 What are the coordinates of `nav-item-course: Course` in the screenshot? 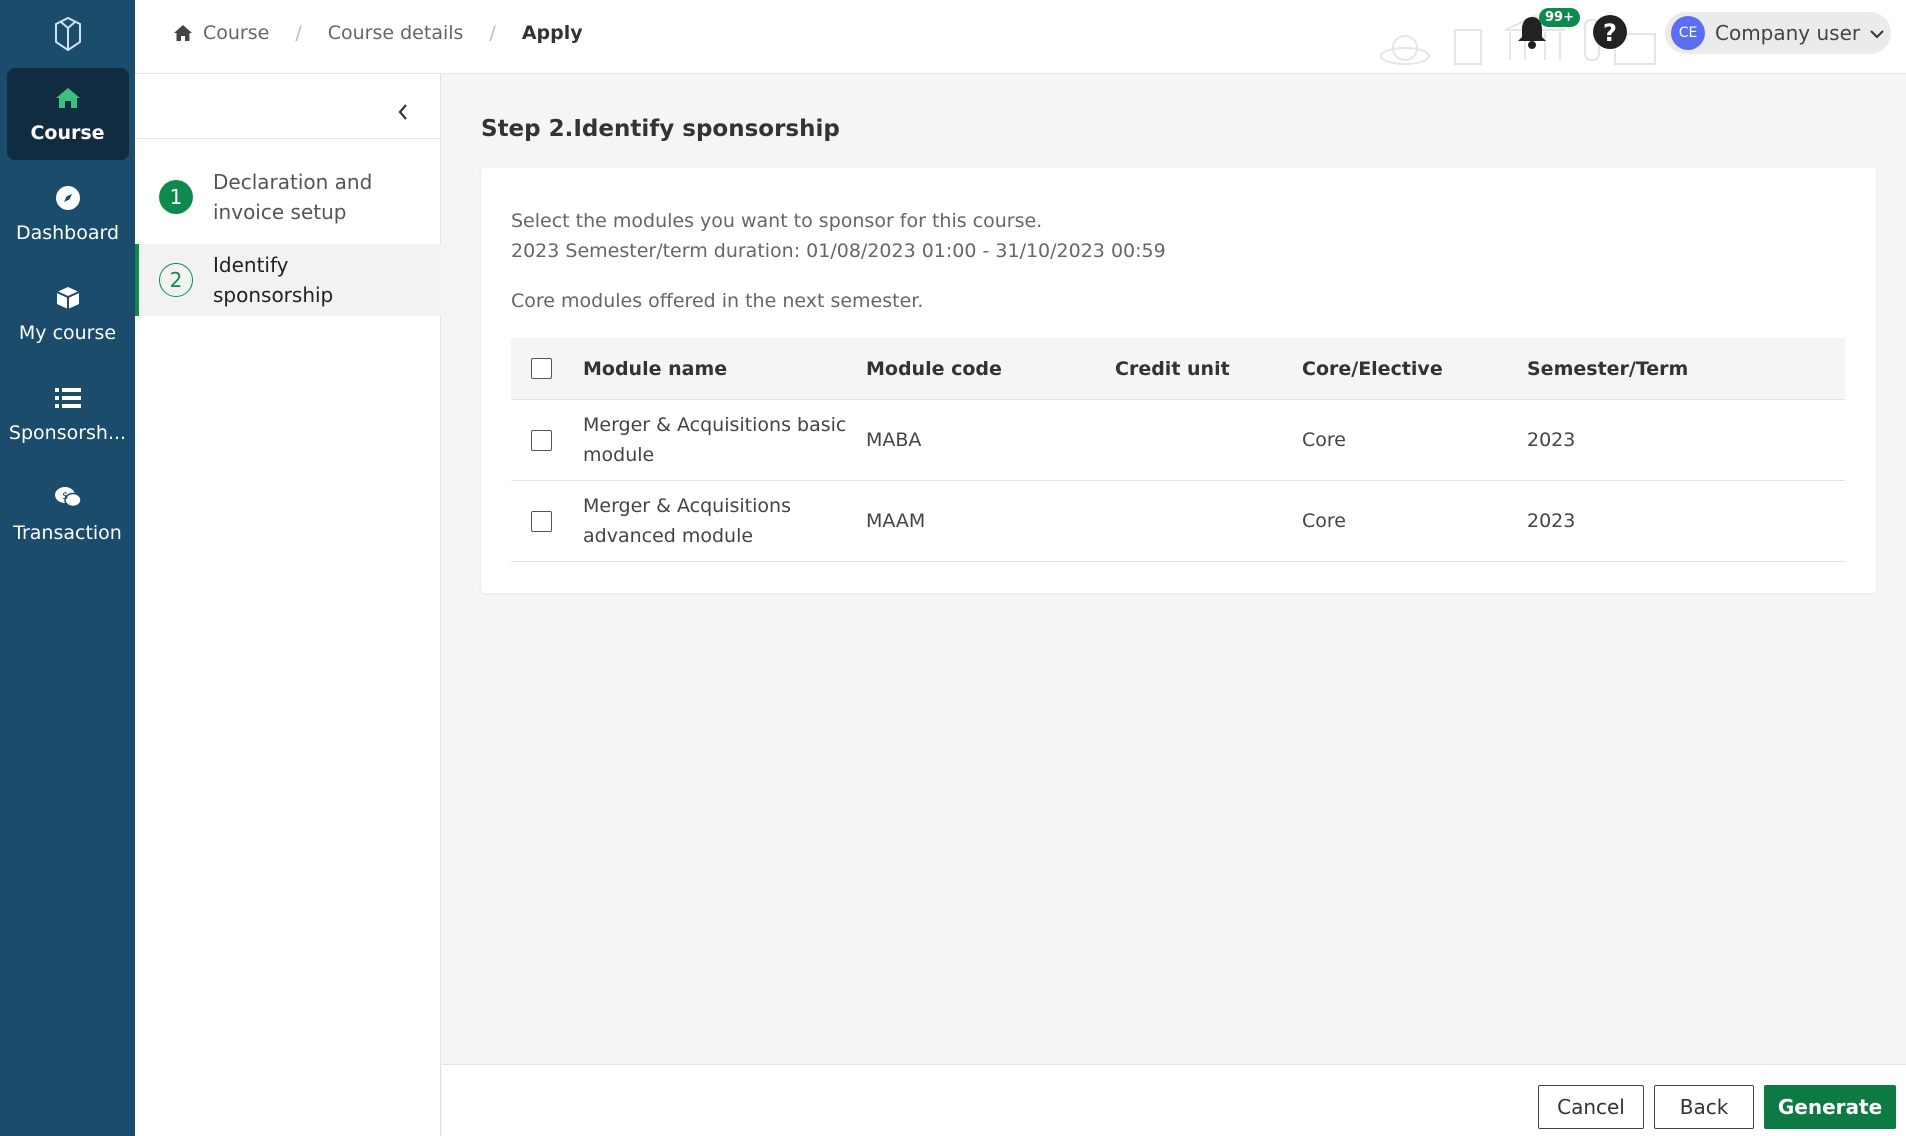 It's located at (67, 114).